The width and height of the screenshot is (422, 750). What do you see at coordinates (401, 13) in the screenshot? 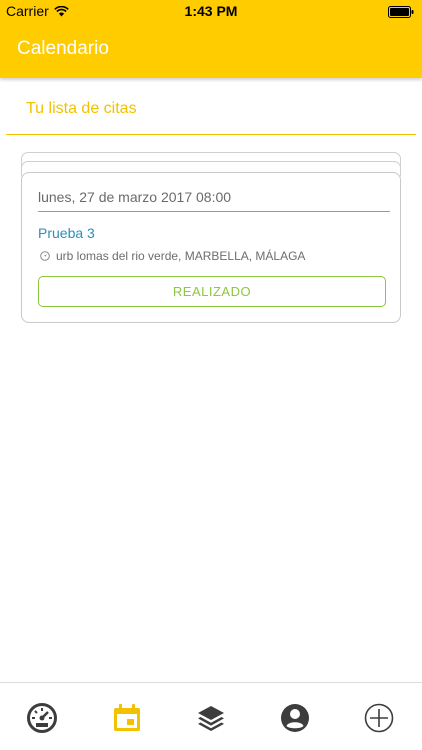
I see `battery-icon` at bounding box center [401, 13].